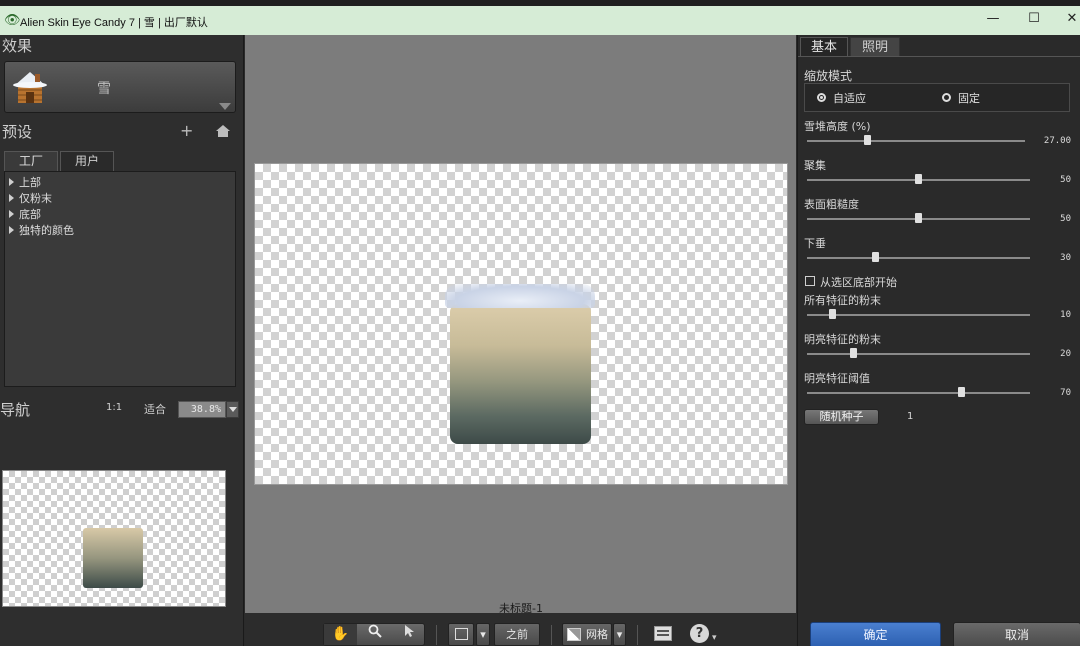  I want to click on zoom-tool-icon, so click(374, 634).